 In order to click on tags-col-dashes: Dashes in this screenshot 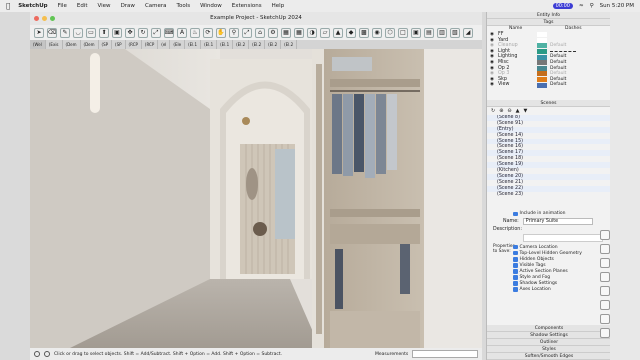, I will do `click(573, 29)`.